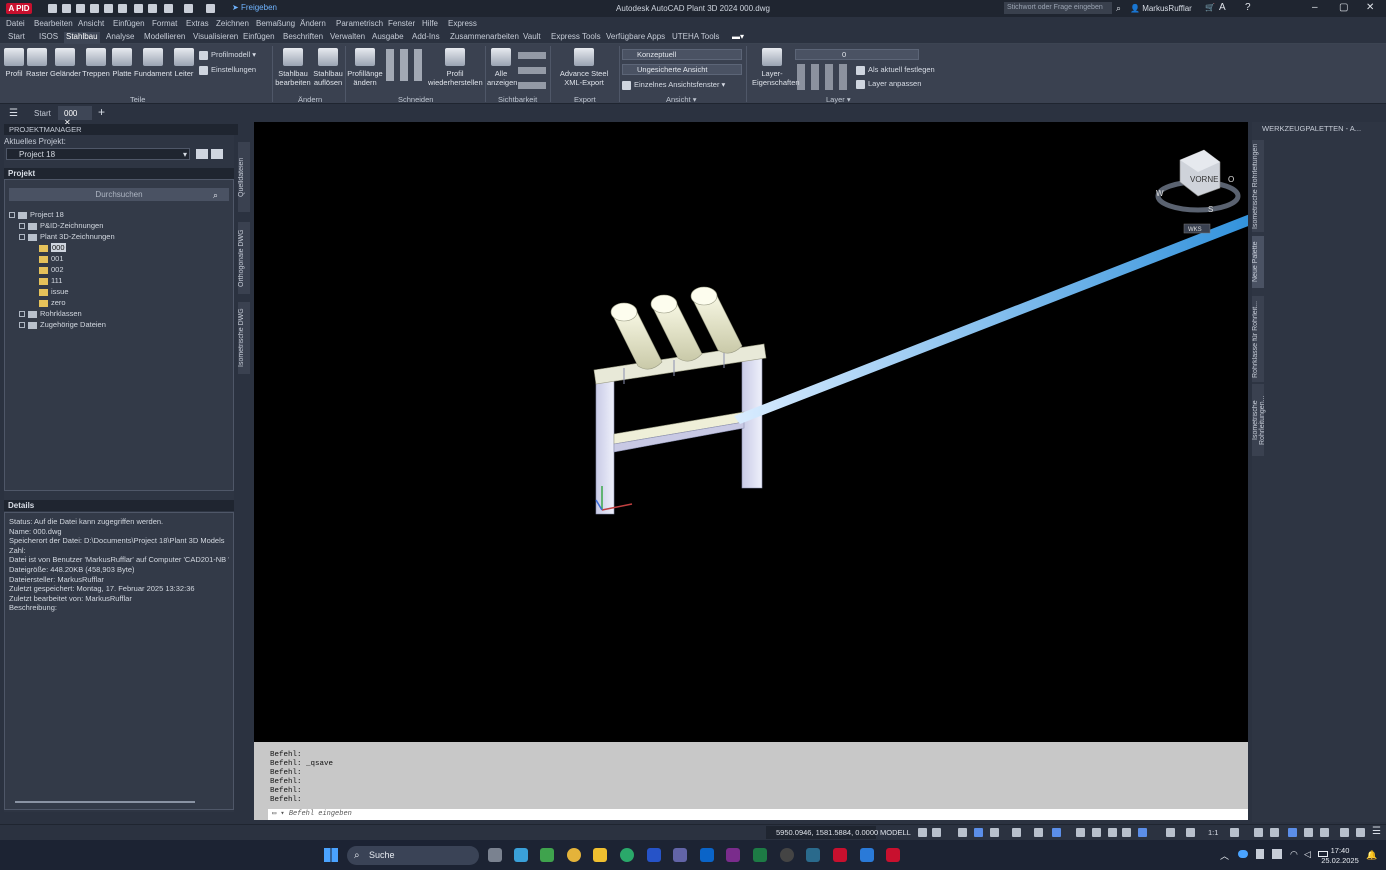  What do you see at coordinates (1371, 855) in the screenshot?
I see `notification-bell-icon: 🔔` at bounding box center [1371, 855].